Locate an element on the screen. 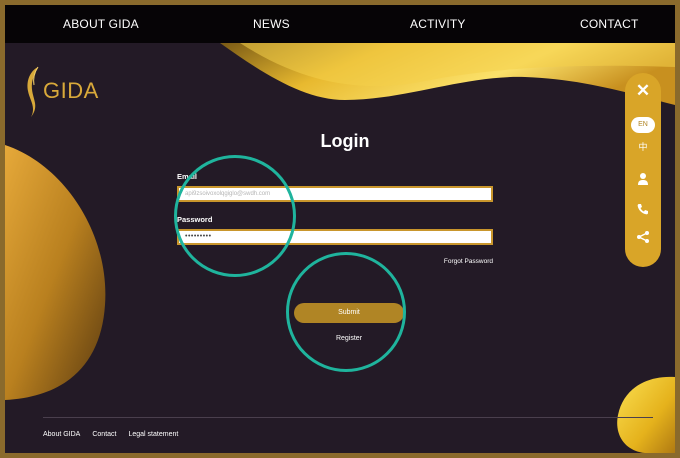 This screenshot has width=680, height=458. submit-button: Submit is located at coordinates (349, 313).